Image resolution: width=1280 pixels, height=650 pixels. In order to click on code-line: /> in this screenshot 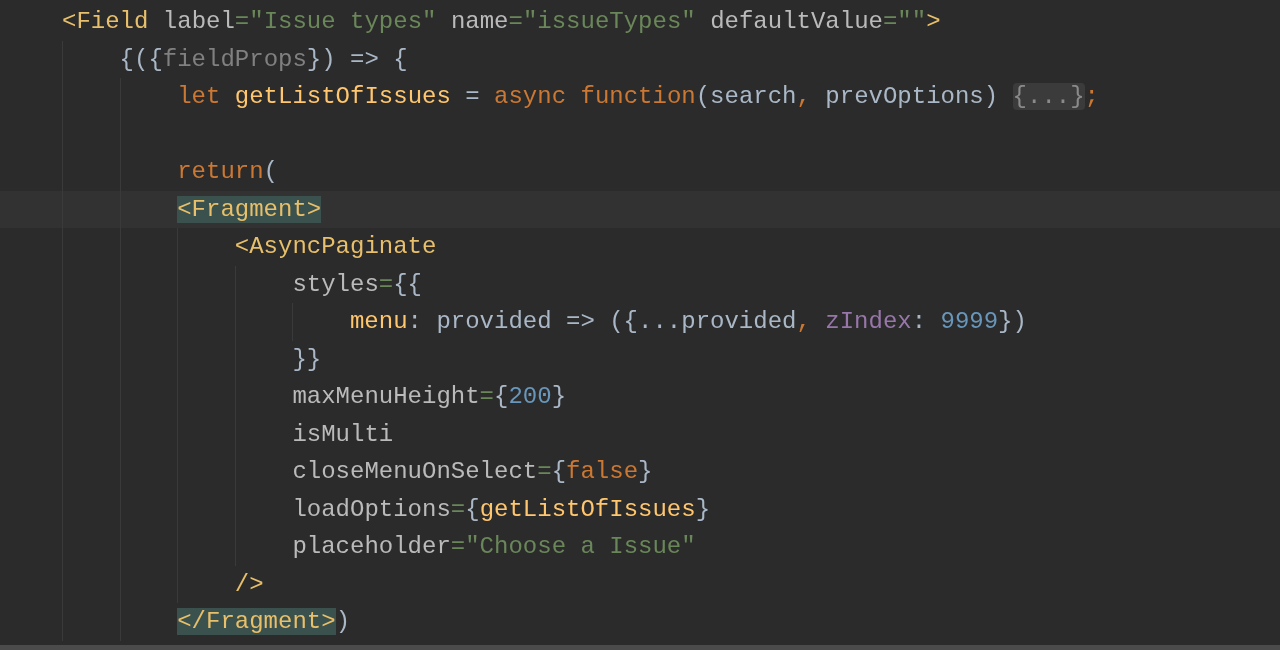, I will do `click(249, 584)`.